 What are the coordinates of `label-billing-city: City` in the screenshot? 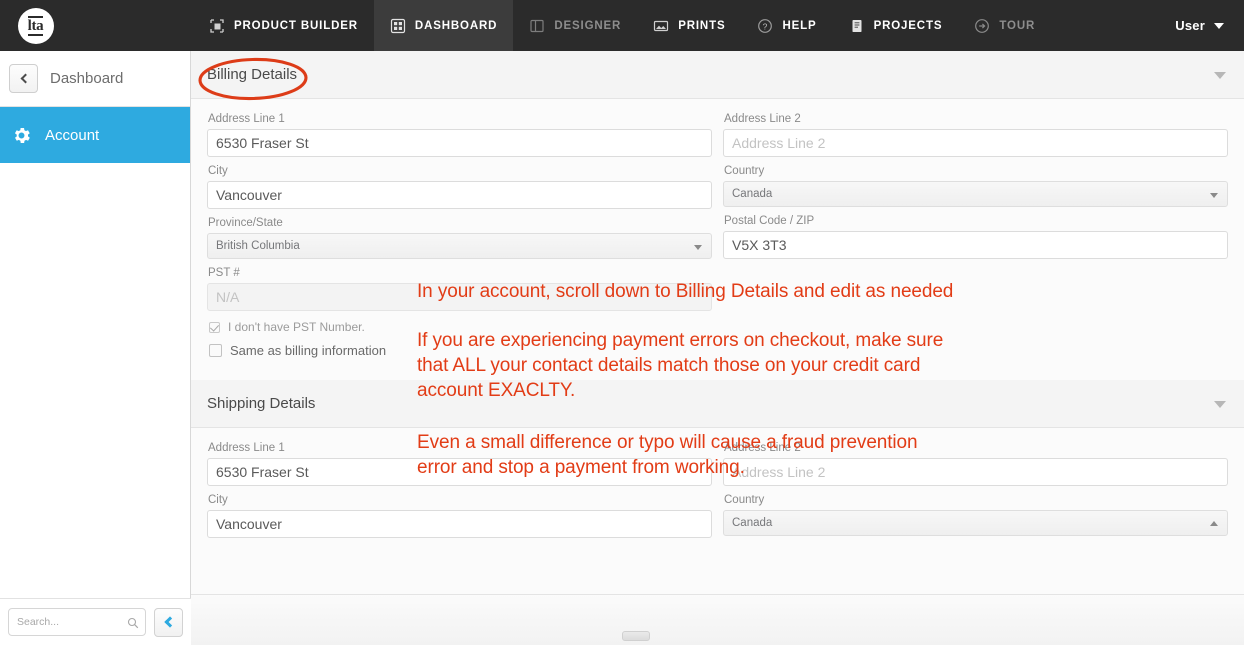 It's located at (218, 171).